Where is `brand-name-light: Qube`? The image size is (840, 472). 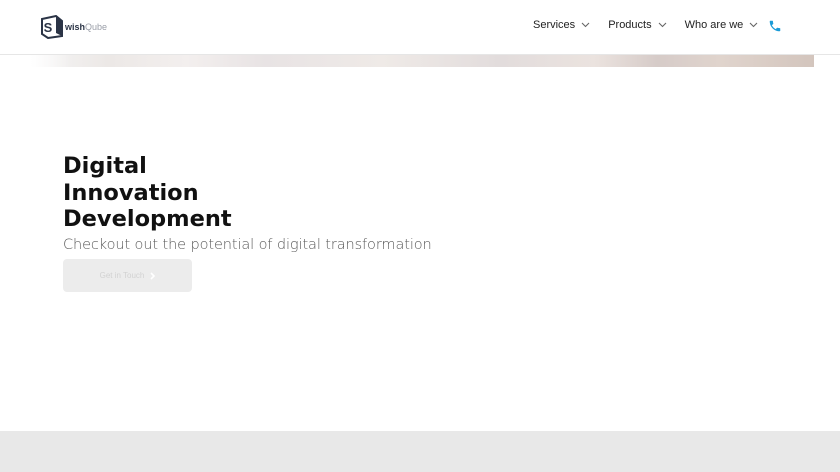 brand-name-light: Qube is located at coordinates (96, 27).